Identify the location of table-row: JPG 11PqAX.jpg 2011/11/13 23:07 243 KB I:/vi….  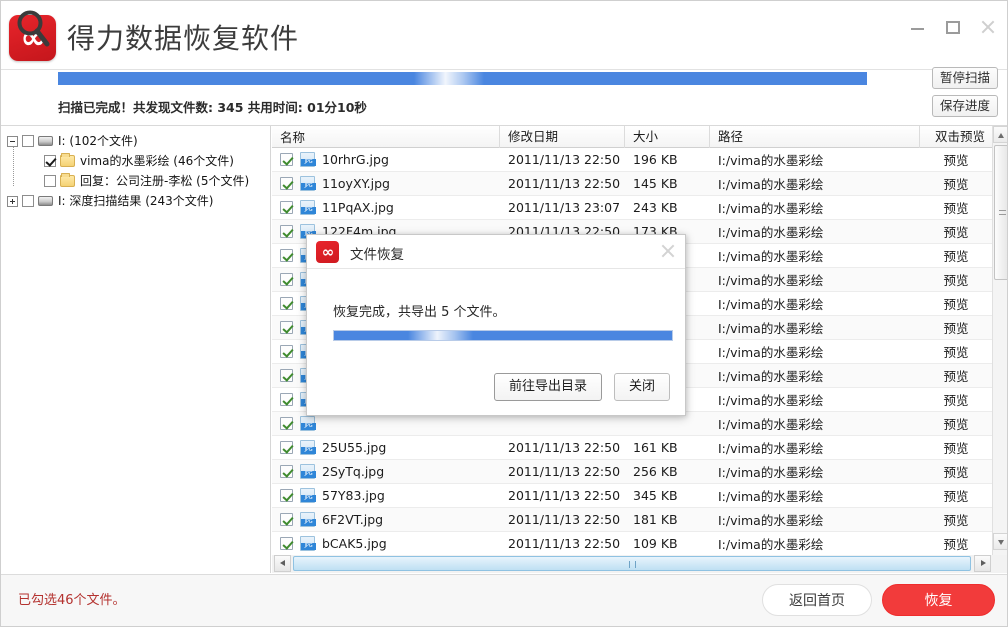
(632, 208).